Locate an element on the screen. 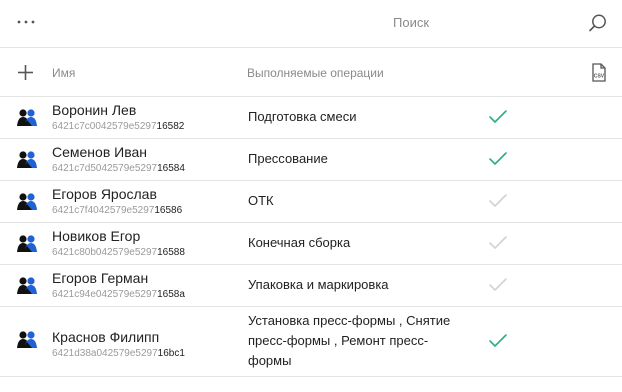 Image resolution: width=622 pixels, height=392 pixels. employee-id-prefix: 6421c7d5042579e5297 is located at coordinates (105, 168).